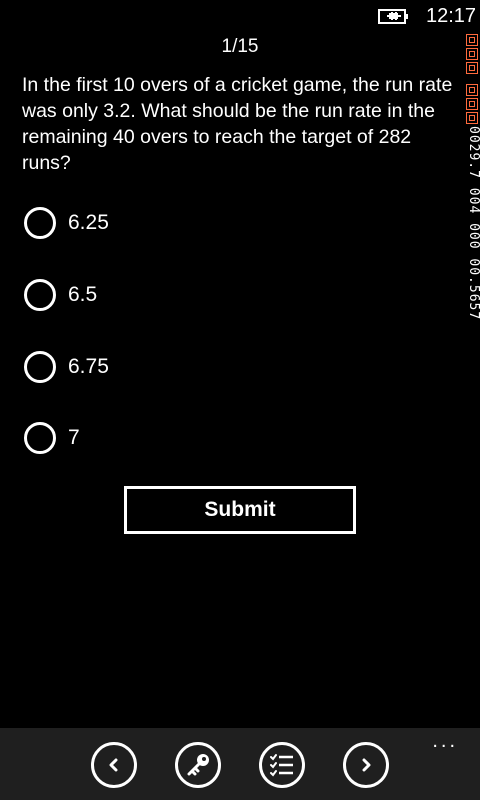 This screenshot has height=800, width=480. I want to click on option-label: 6.25, so click(88, 222).